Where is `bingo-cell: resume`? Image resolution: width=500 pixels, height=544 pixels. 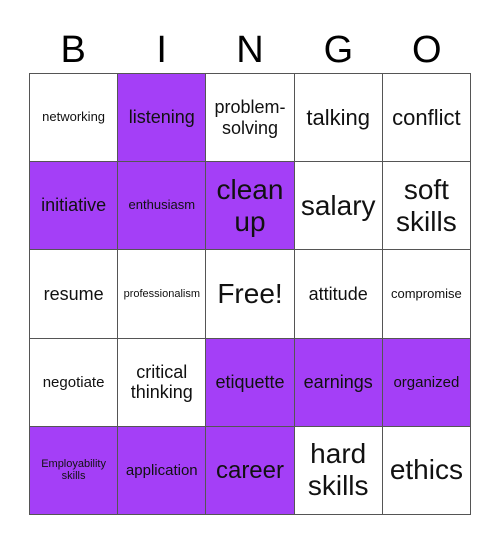
bingo-cell: resume is located at coordinates (74, 294).